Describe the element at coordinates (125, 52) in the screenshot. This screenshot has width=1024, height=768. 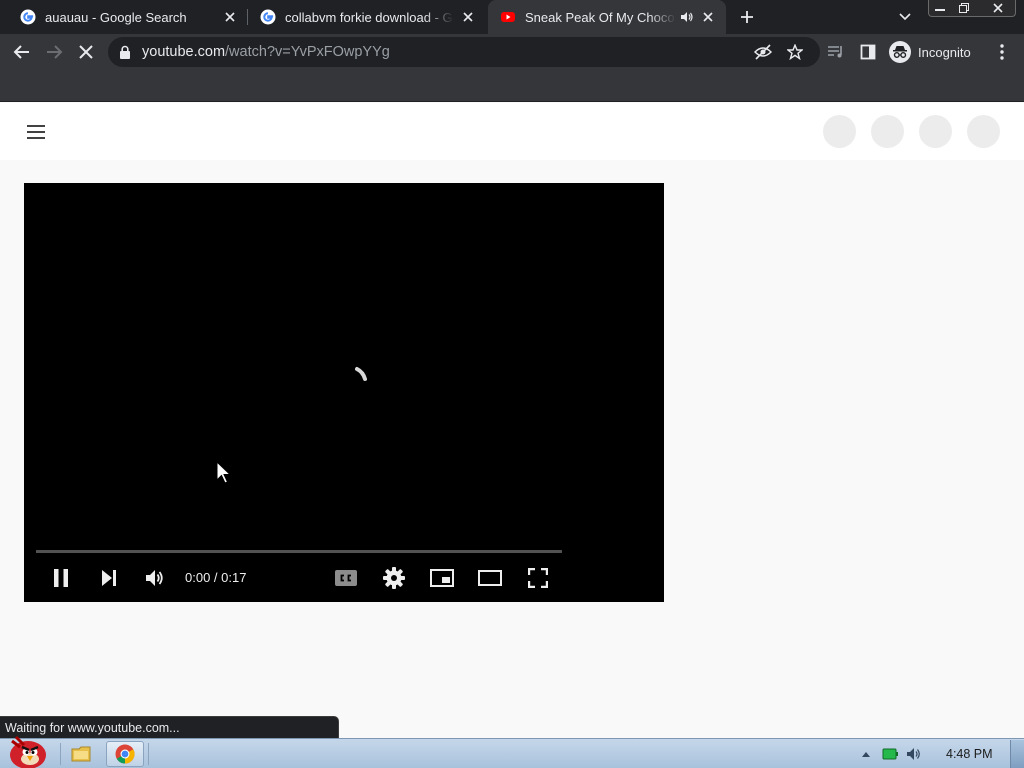
I see `lock-icon` at that location.